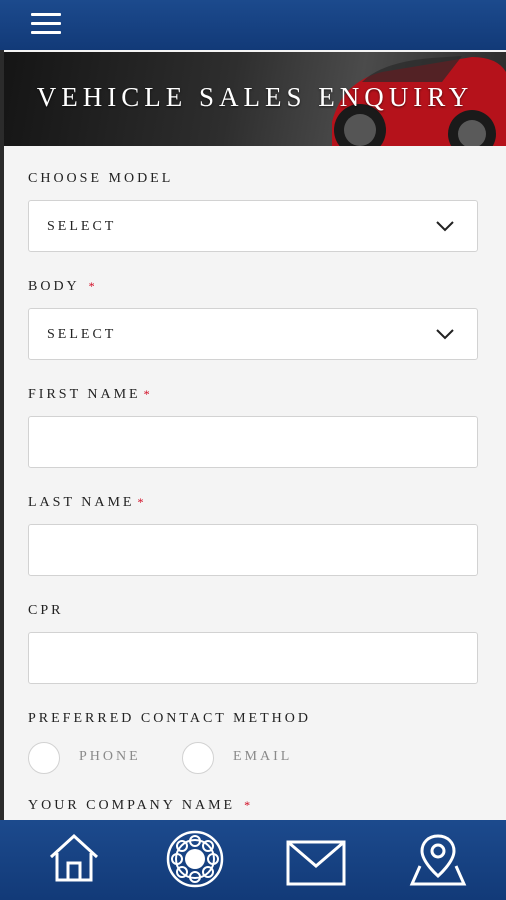  I want to click on first-name-label: FIRST NAME *, so click(90, 395).